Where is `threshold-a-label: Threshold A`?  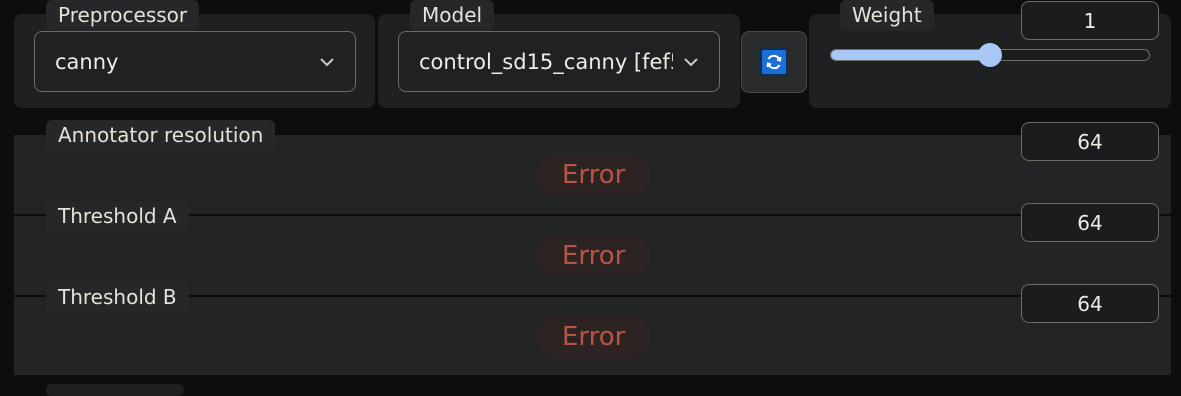
threshold-a-label: Threshold A is located at coordinates (117, 216).